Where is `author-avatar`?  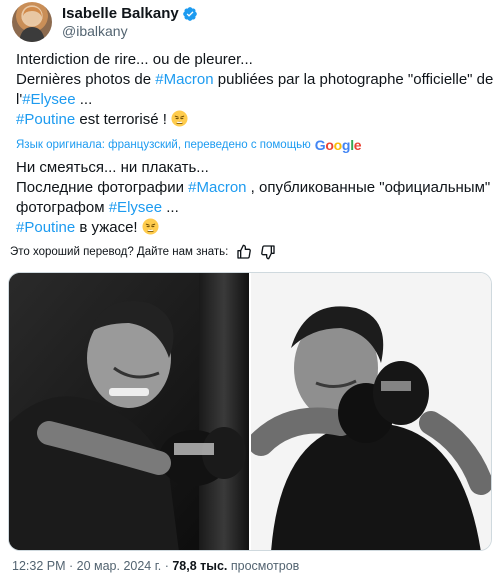
author-avatar is located at coordinates (32, 22).